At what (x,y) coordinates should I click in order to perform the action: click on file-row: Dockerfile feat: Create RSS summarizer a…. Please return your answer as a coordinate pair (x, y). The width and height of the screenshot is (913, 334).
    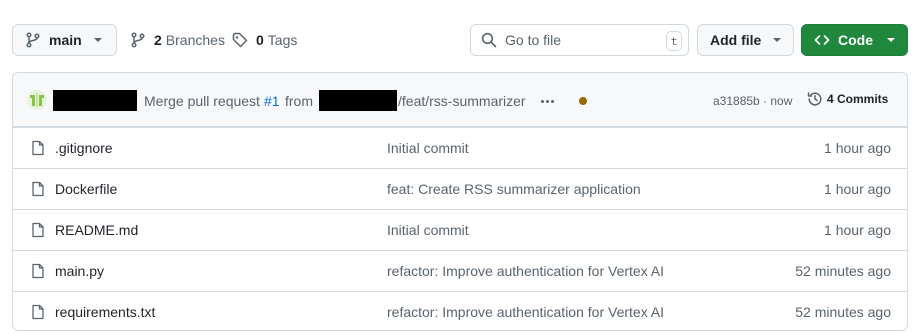
    Looking at the image, I should click on (460, 188).